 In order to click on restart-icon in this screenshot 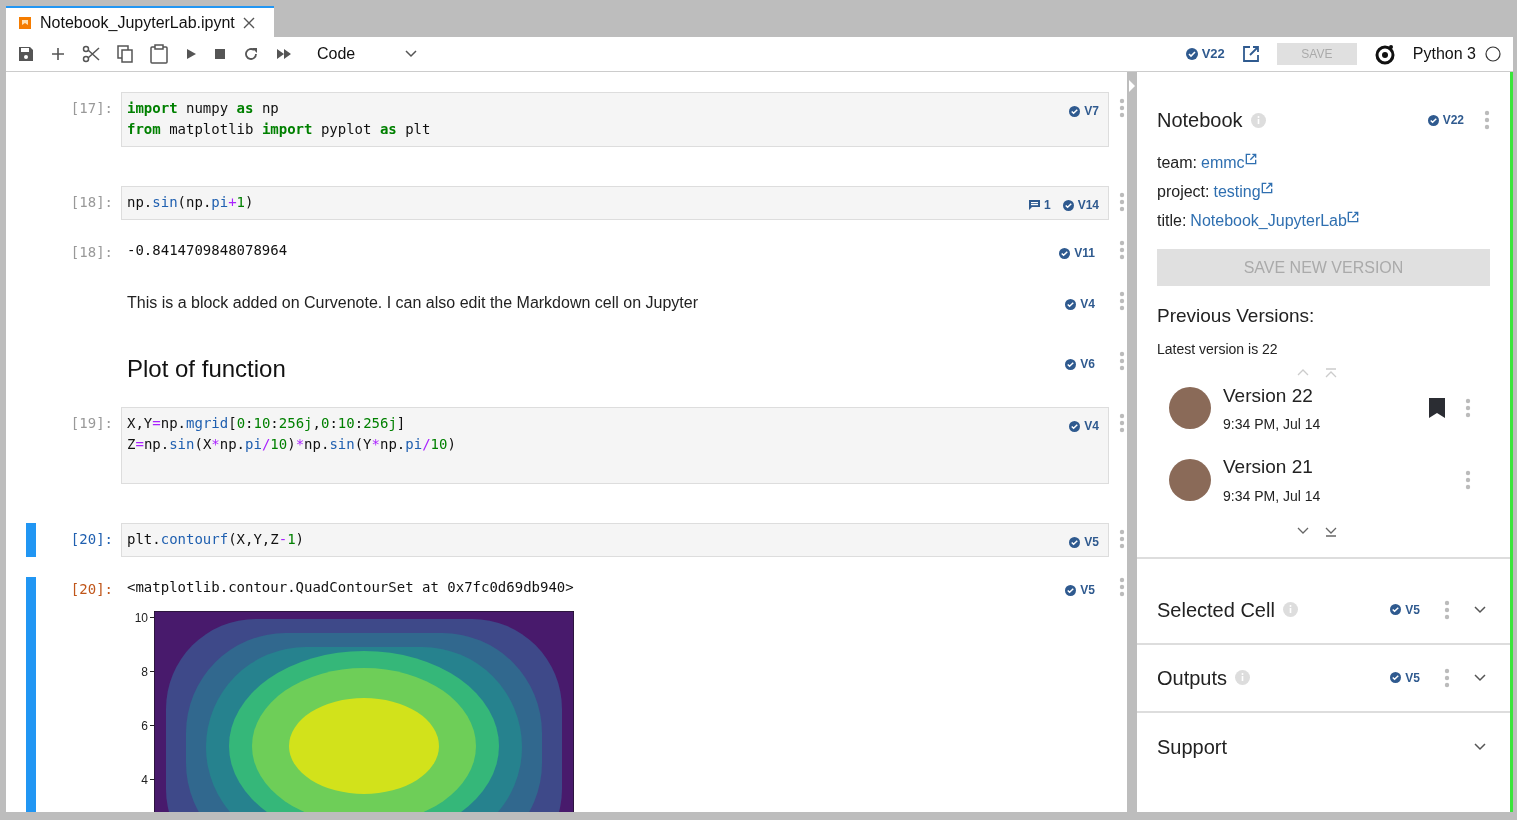, I will do `click(251, 54)`.